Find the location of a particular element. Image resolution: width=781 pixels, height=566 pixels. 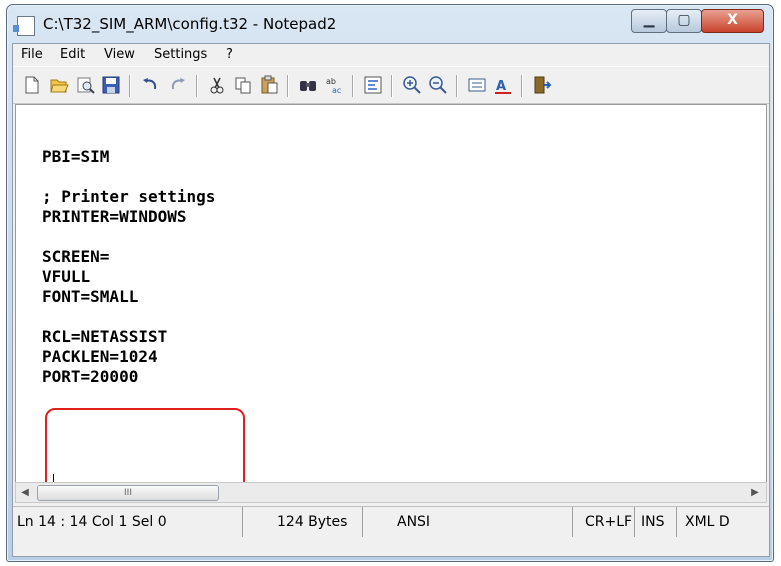

close-button: X is located at coordinates (732, 21).